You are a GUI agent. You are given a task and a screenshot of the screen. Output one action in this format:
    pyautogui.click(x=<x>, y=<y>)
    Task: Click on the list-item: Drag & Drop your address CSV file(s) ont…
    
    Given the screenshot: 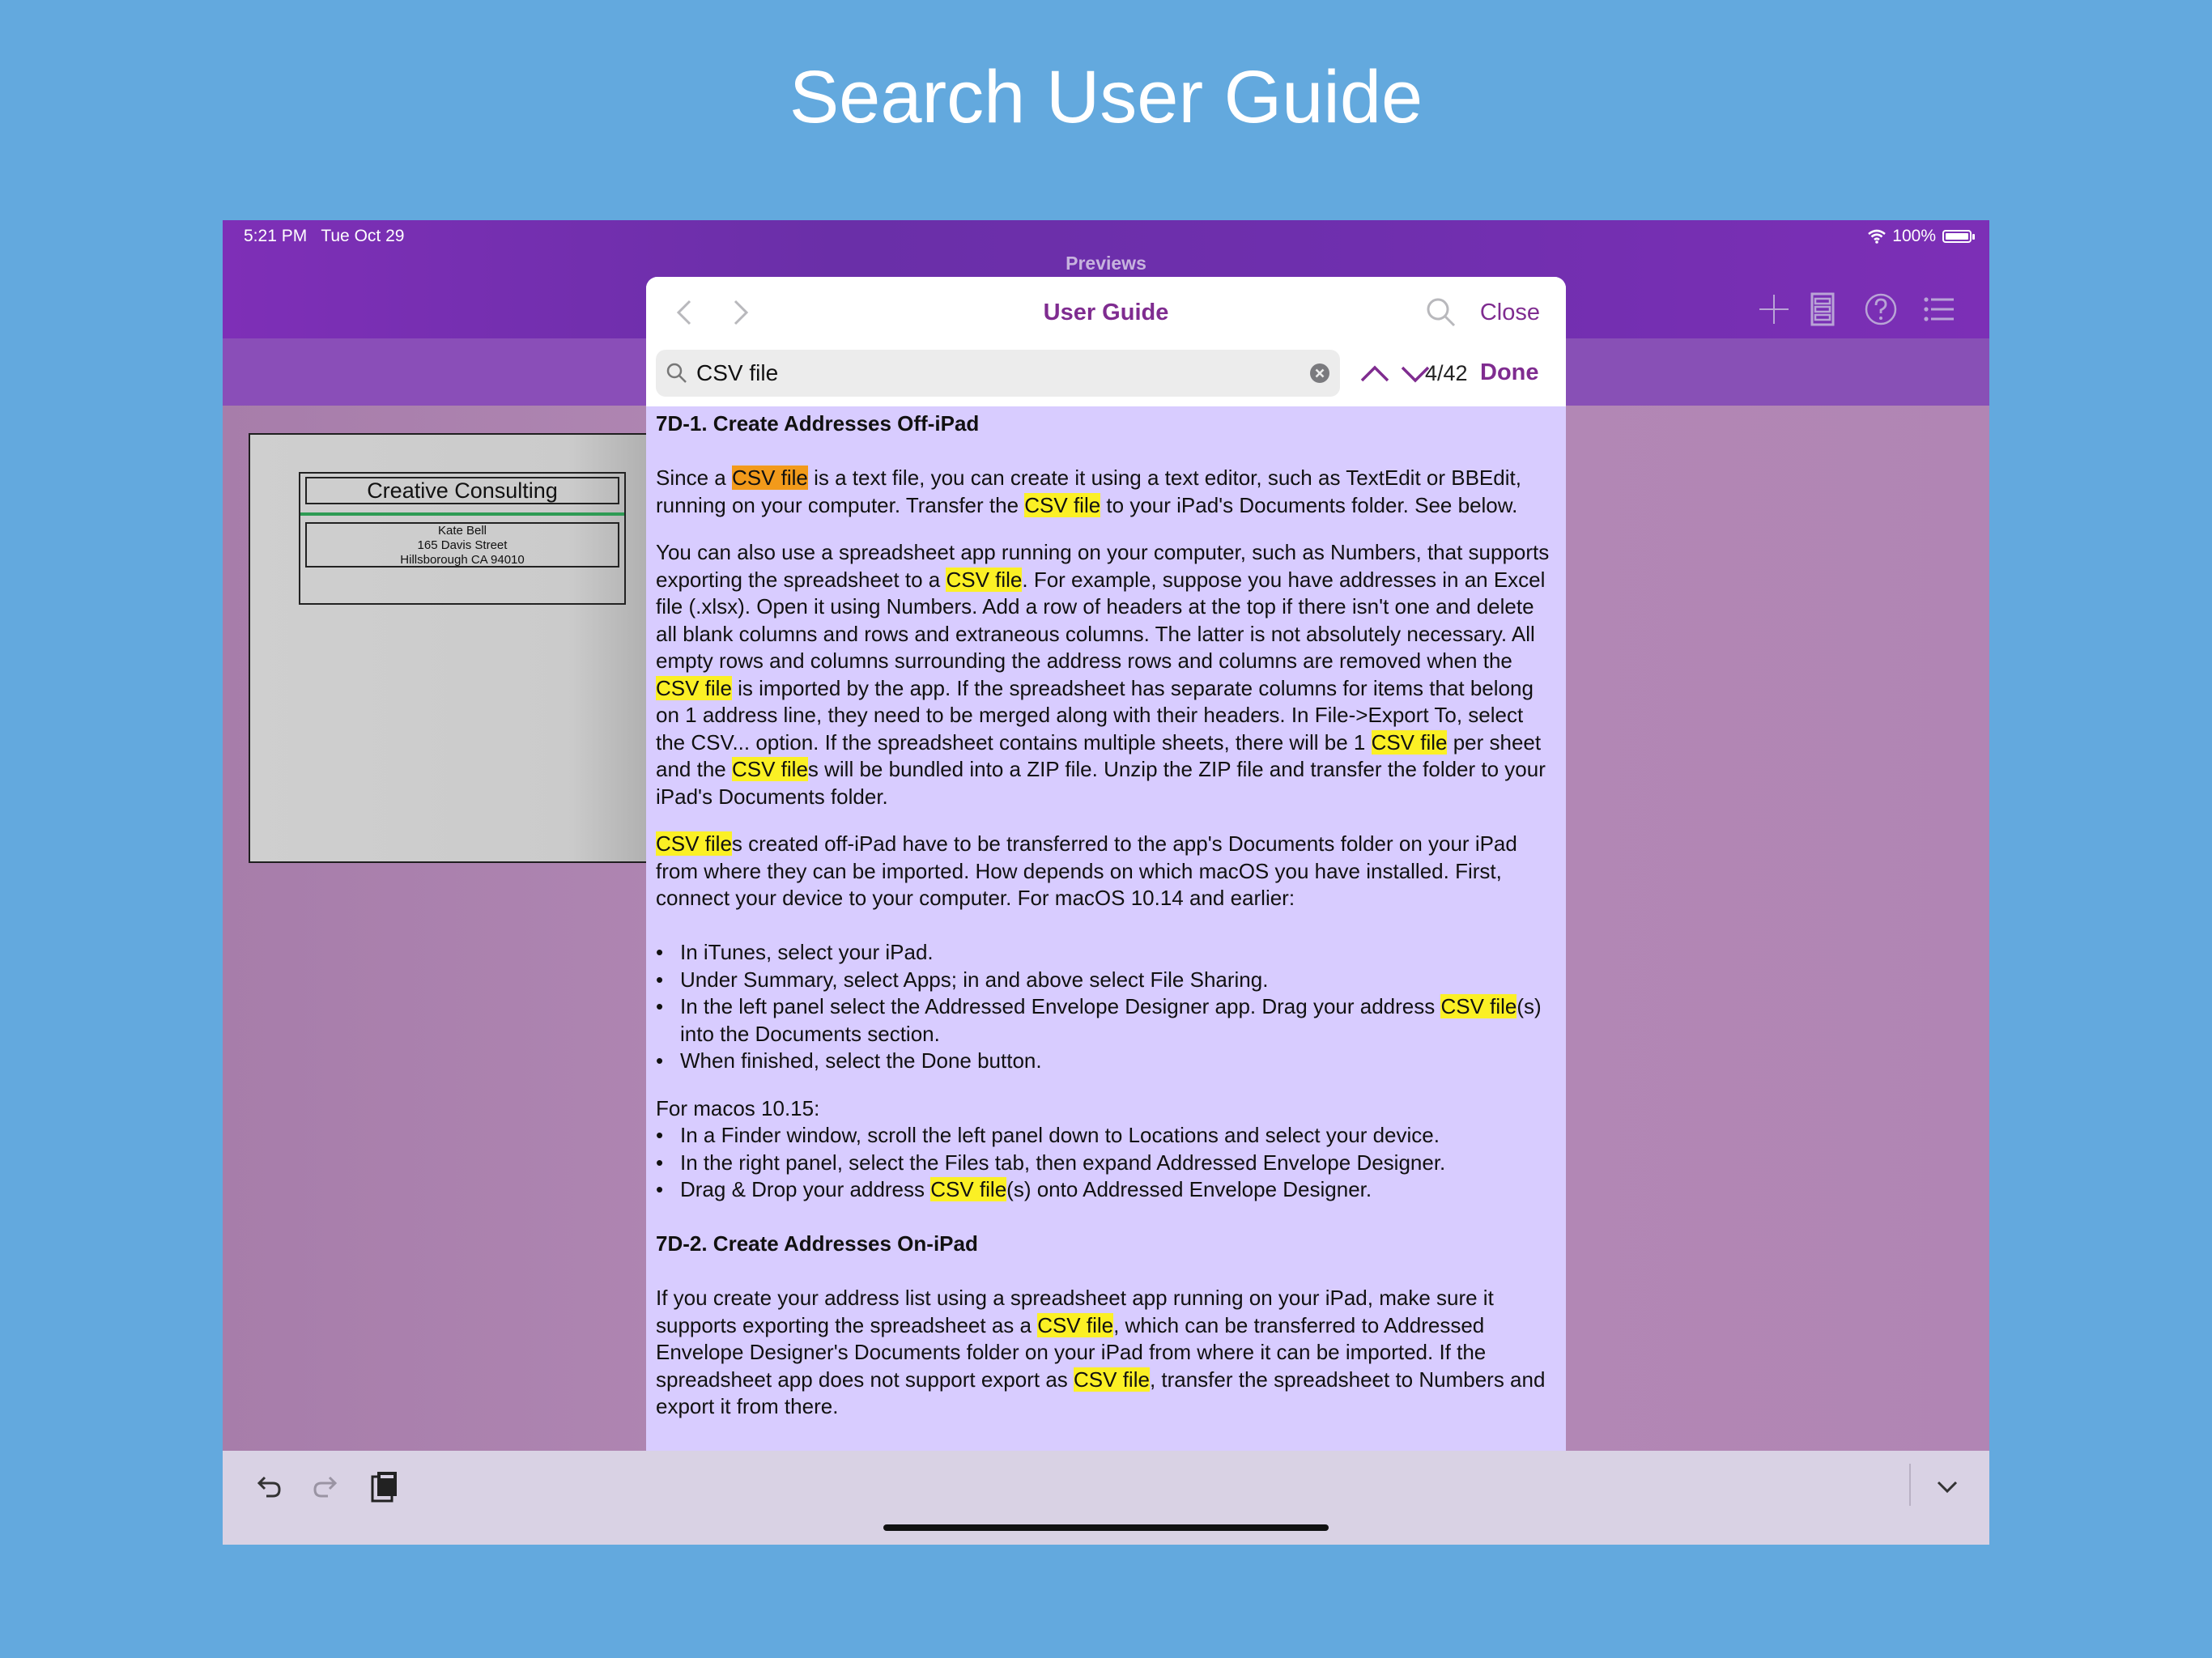 What is the action you would take?
    pyautogui.click(x=1106, y=1190)
    